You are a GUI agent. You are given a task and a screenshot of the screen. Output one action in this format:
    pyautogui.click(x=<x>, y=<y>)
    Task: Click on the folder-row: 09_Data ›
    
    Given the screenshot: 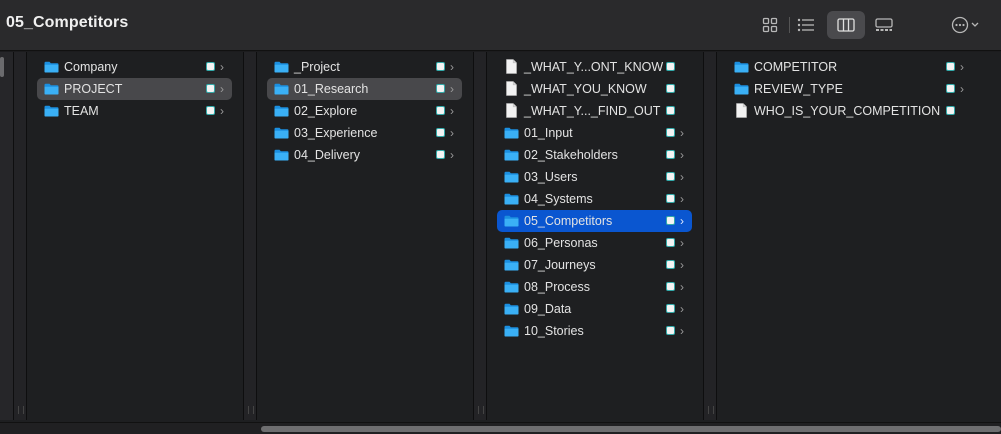 What is the action you would take?
    pyautogui.click(x=594, y=309)
    